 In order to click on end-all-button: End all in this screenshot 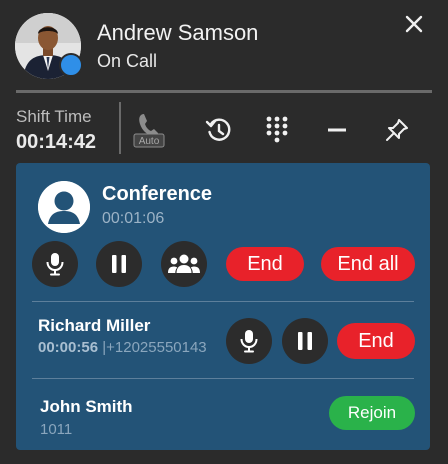, I will do `click(368, 264)`.